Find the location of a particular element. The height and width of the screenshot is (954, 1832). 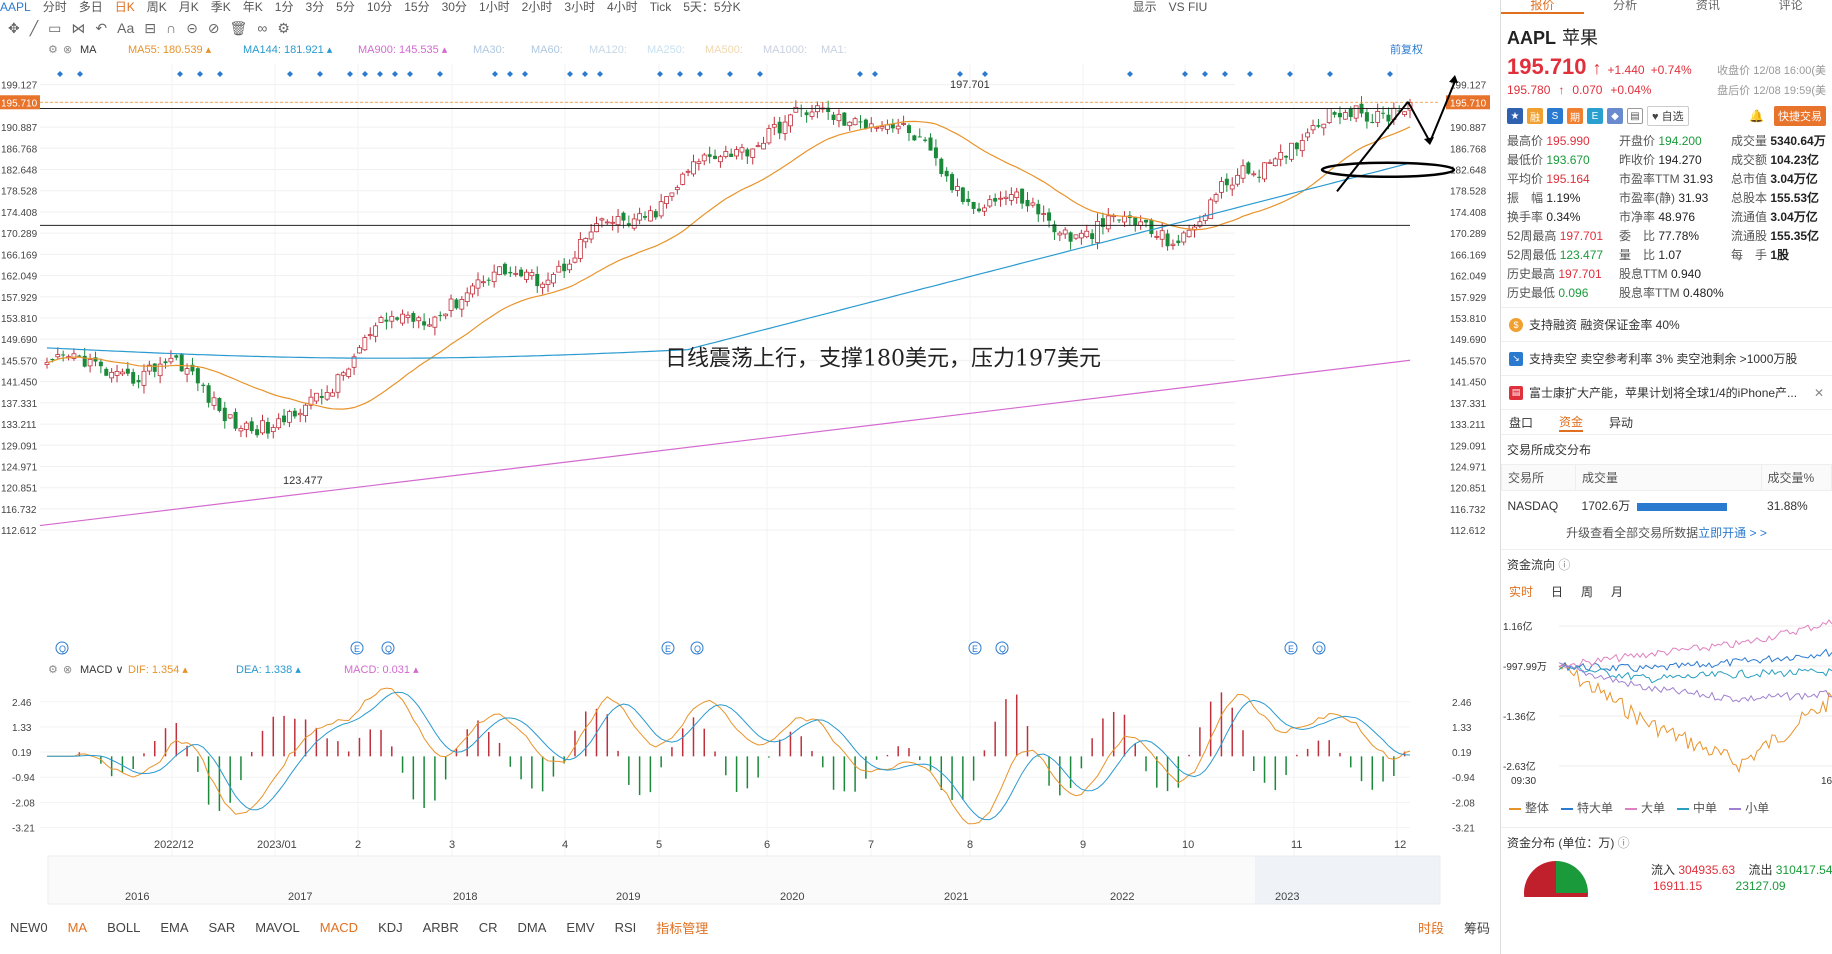

etf-badge-icon: E is located at coordinates (1595, 116).